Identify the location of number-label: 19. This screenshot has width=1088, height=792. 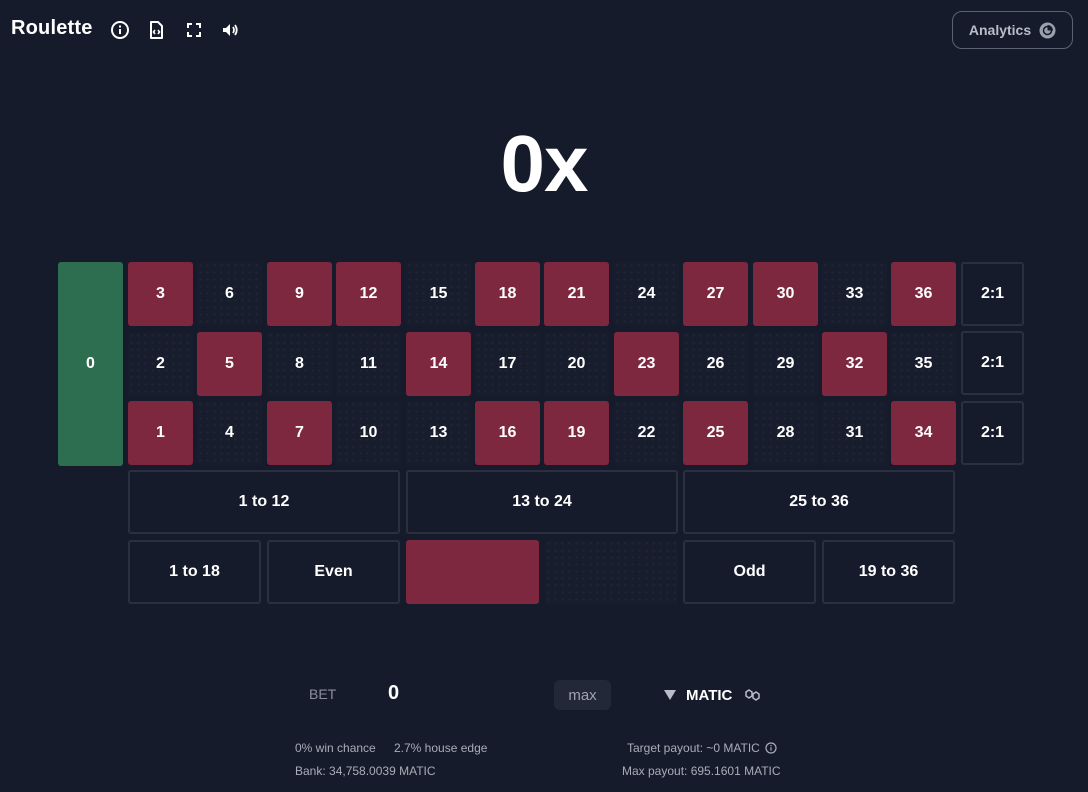
(576, 432).